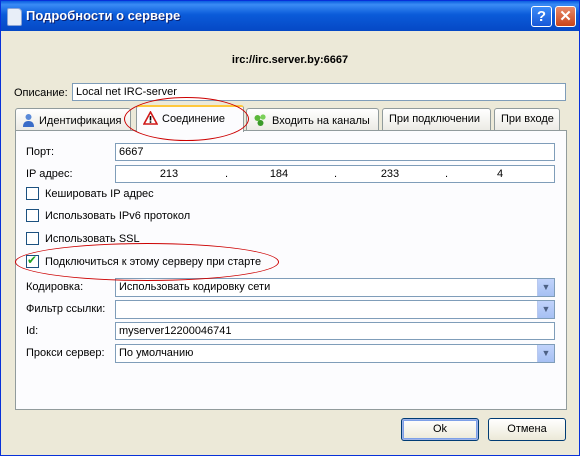  I want to click on ok-button: Ok, so click(440, 429).